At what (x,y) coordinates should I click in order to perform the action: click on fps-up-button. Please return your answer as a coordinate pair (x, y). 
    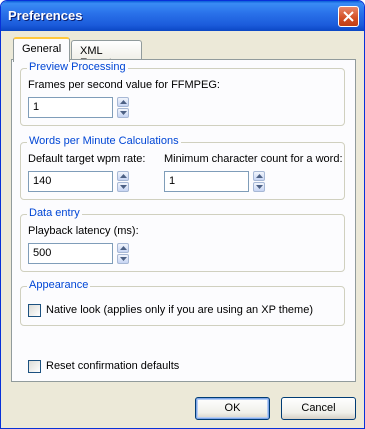
    Looking at the image, I should click on (123, 102).